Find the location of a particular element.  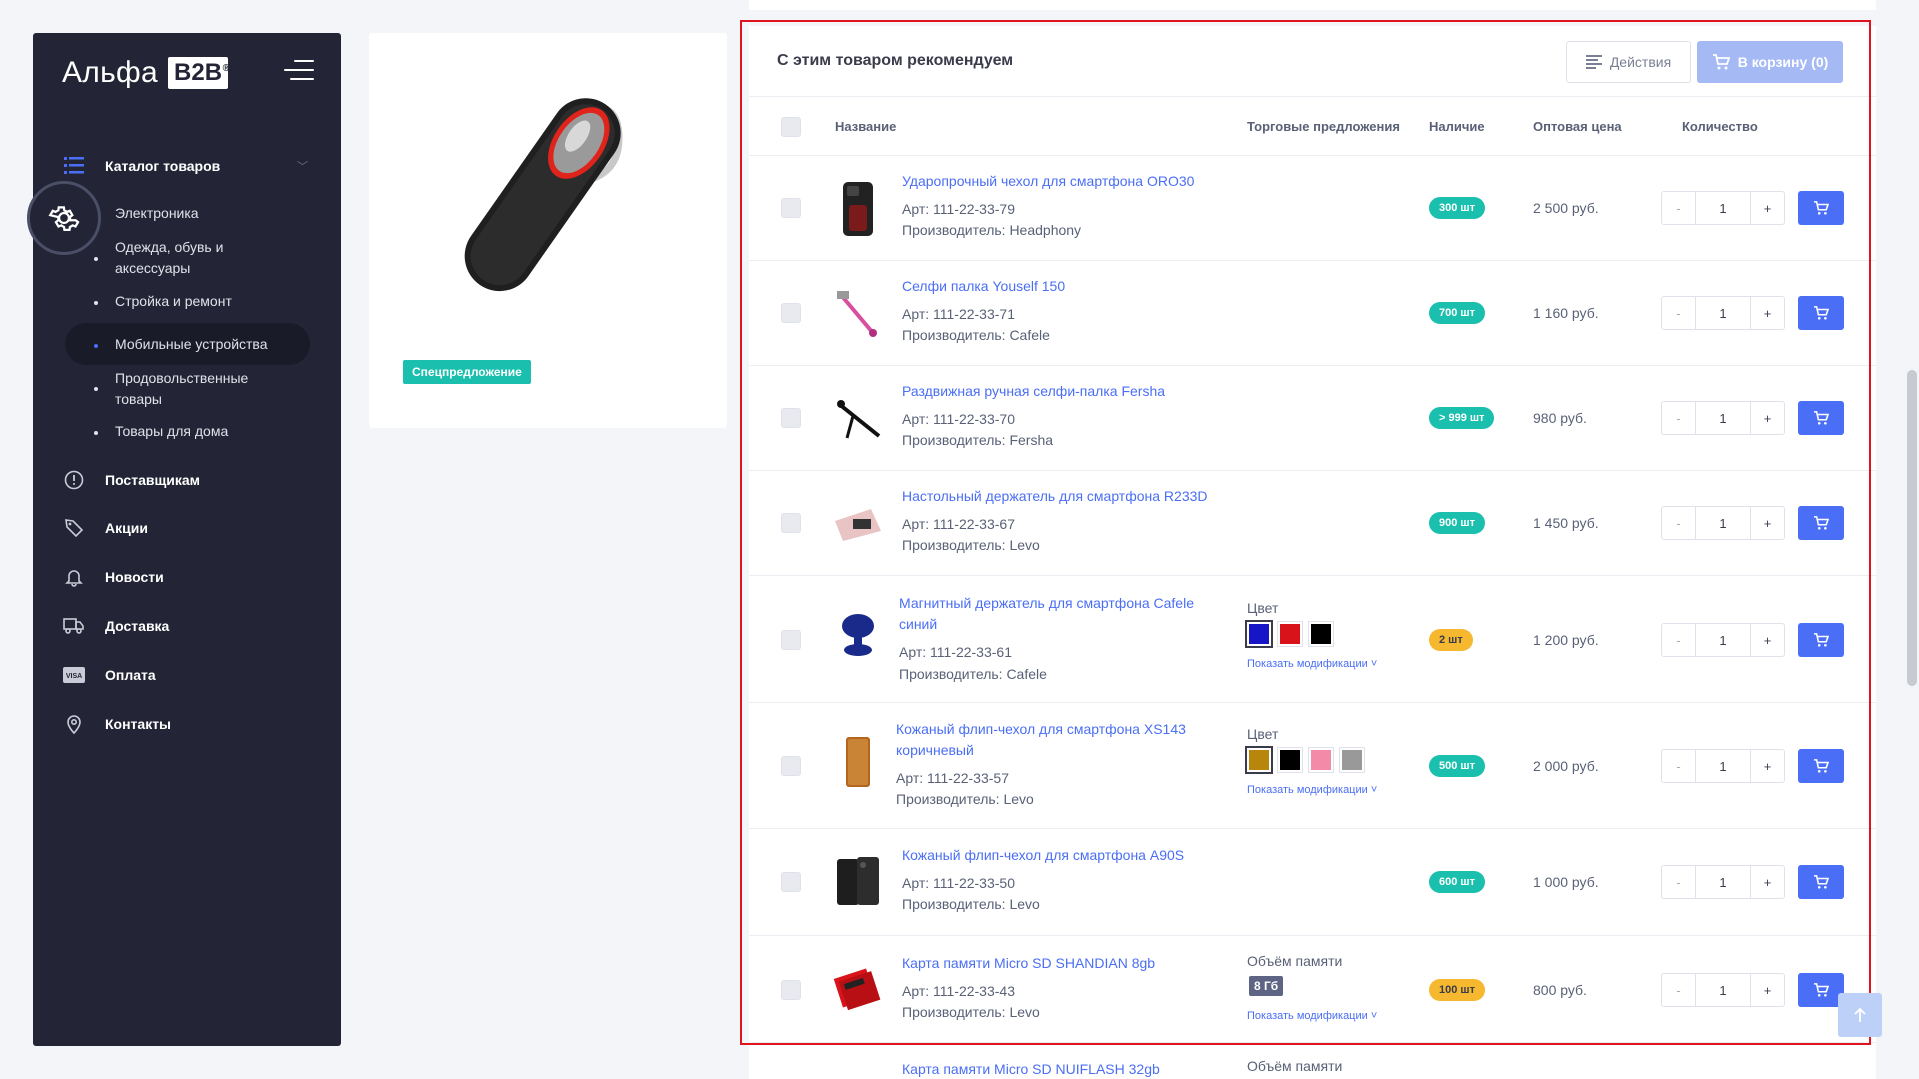

product-name-link: Кожаный флип-чехол для смартфона A90S is located at coordinates (1043, 855).